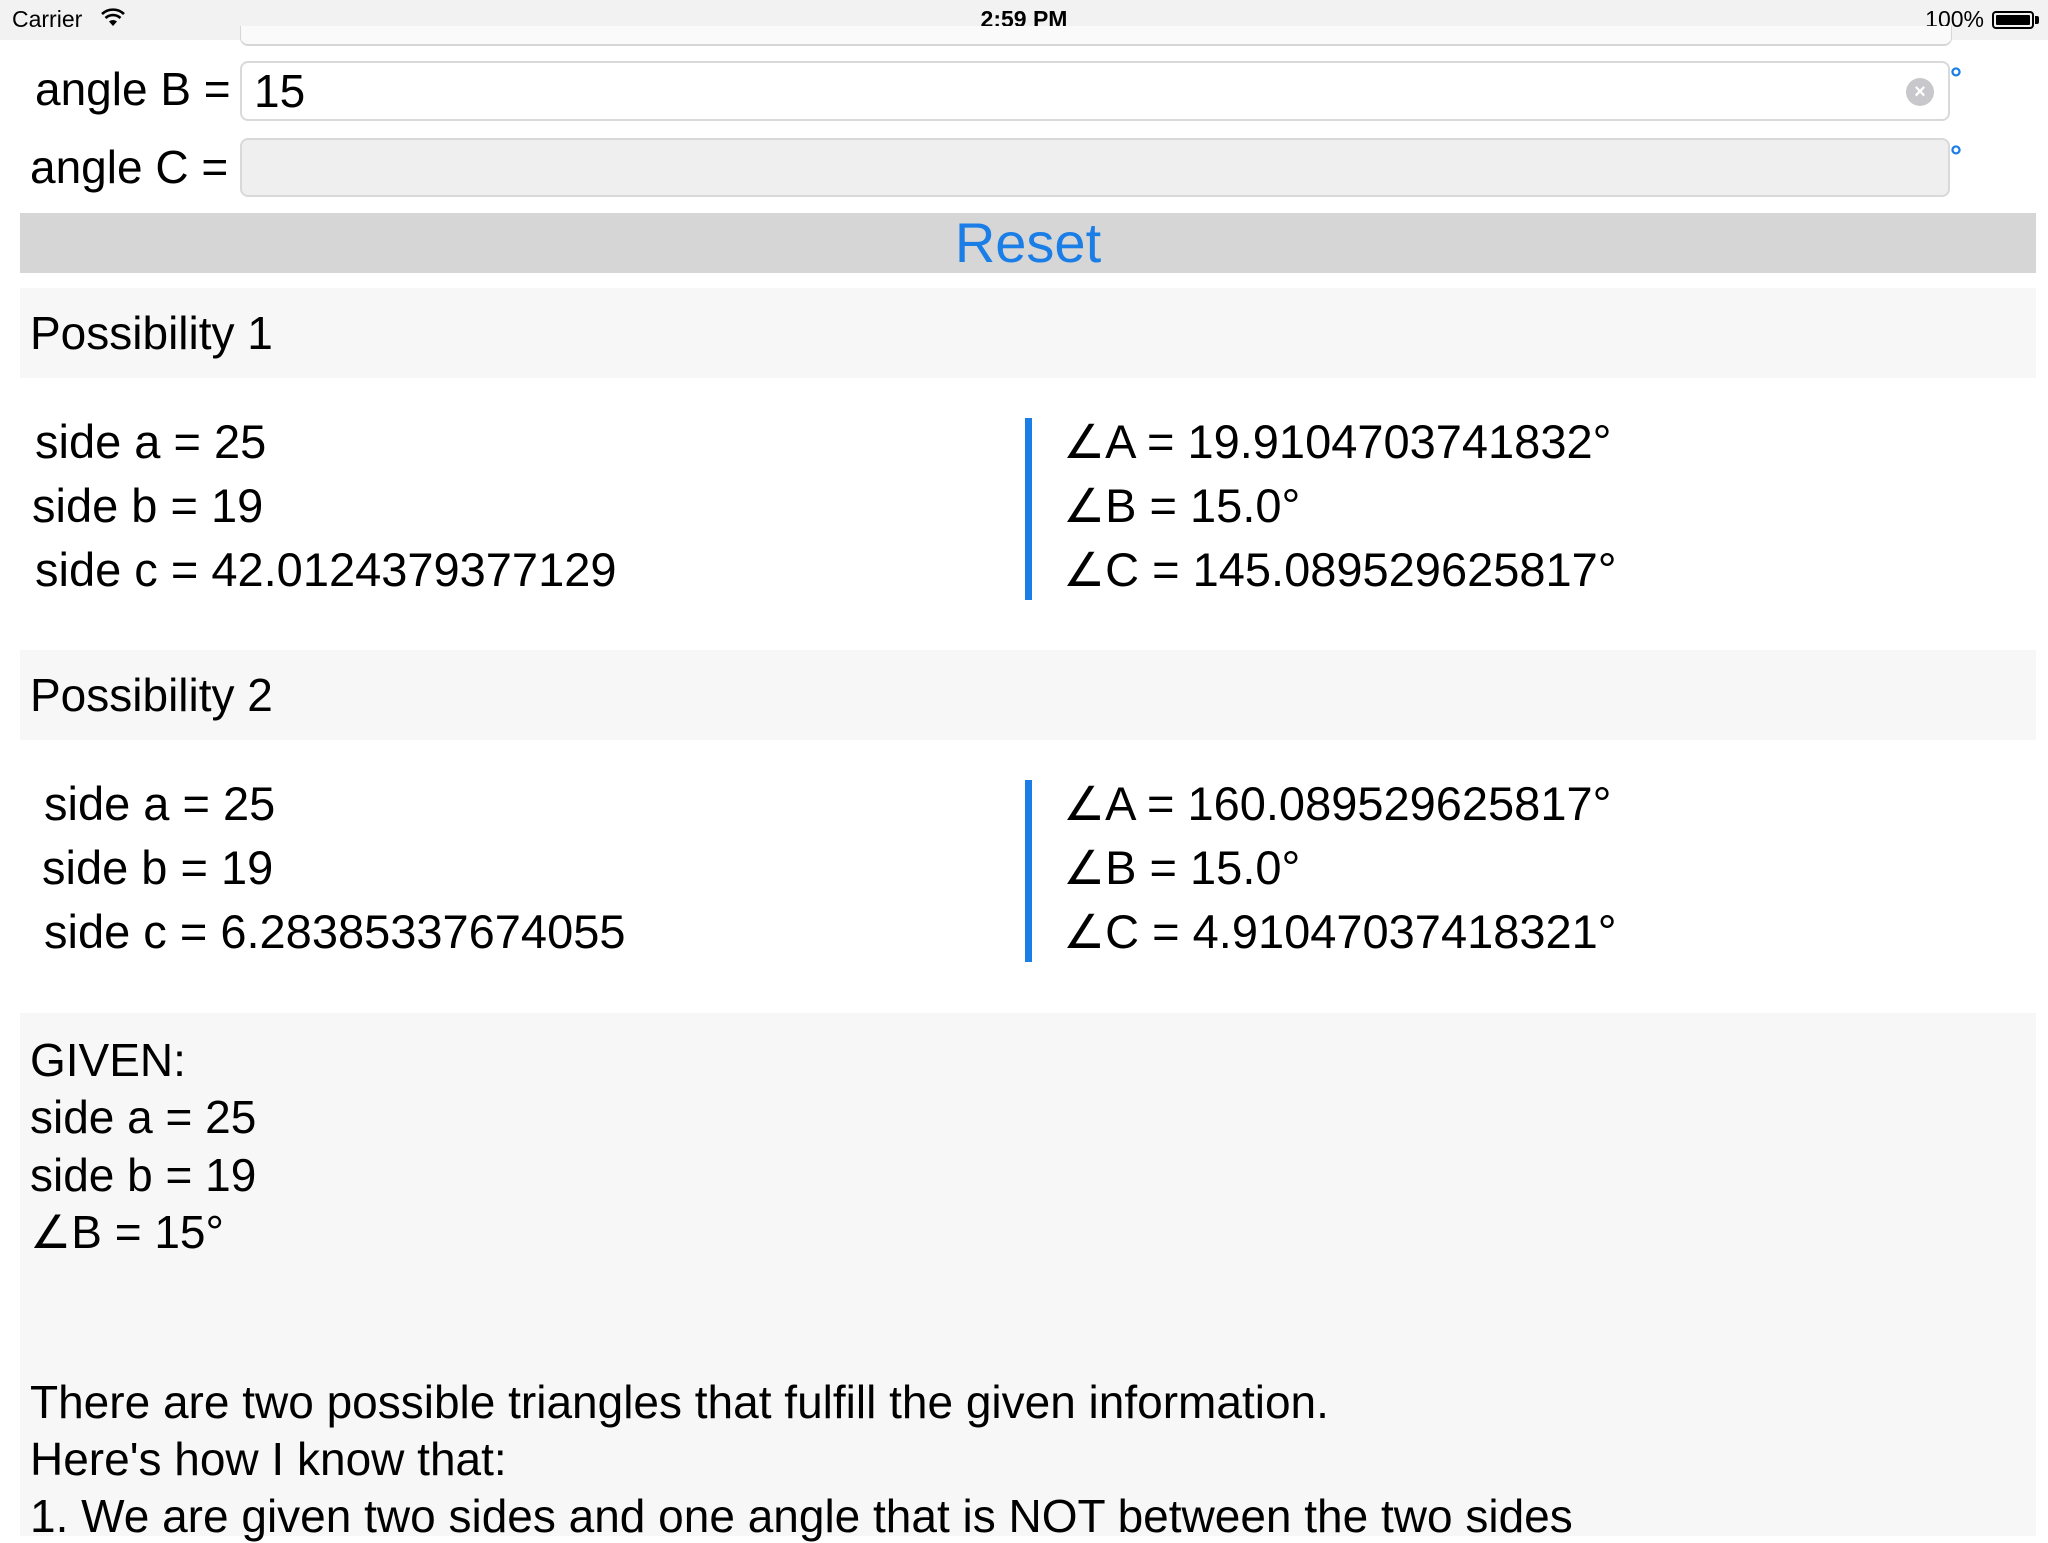 The image size is (2048, 1543). What do you see at coordinates (1956, 156) in the screenshot?
I see `angle-c-degree-symbol: °` at bounding box center [1956, 156].